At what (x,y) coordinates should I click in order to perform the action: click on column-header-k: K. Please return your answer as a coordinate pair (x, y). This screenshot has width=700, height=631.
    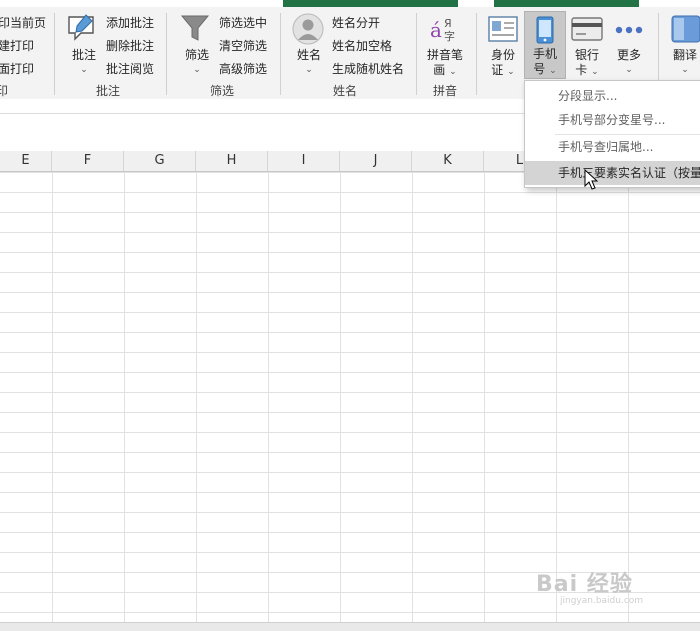
    Looking at the image, I should click on (448, 161).